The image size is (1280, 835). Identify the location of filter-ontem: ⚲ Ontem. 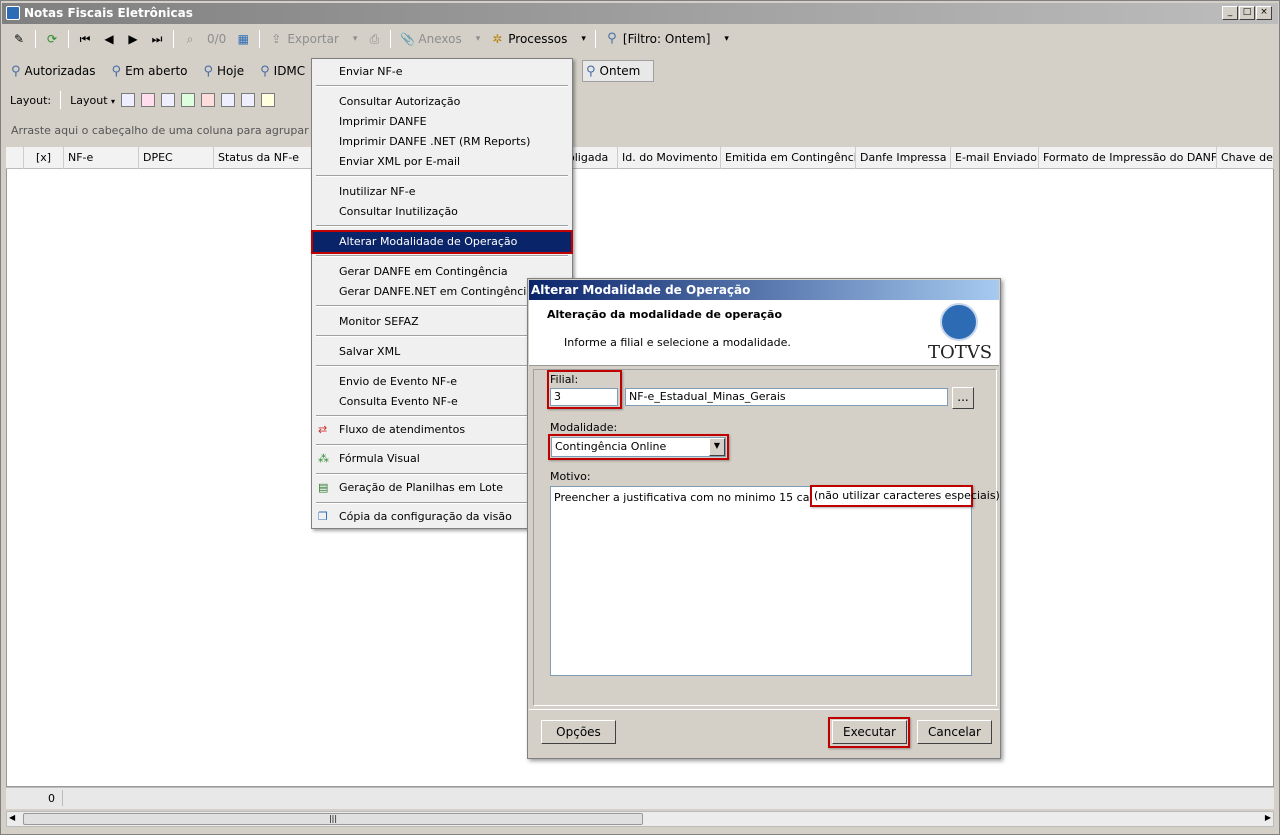
(618, 71).